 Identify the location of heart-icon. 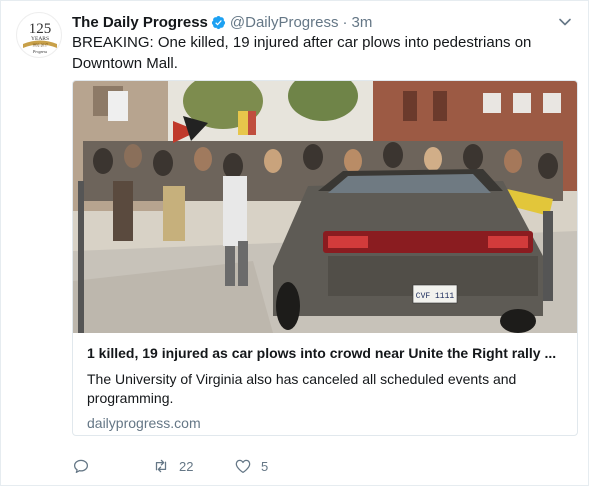
(243, 466).